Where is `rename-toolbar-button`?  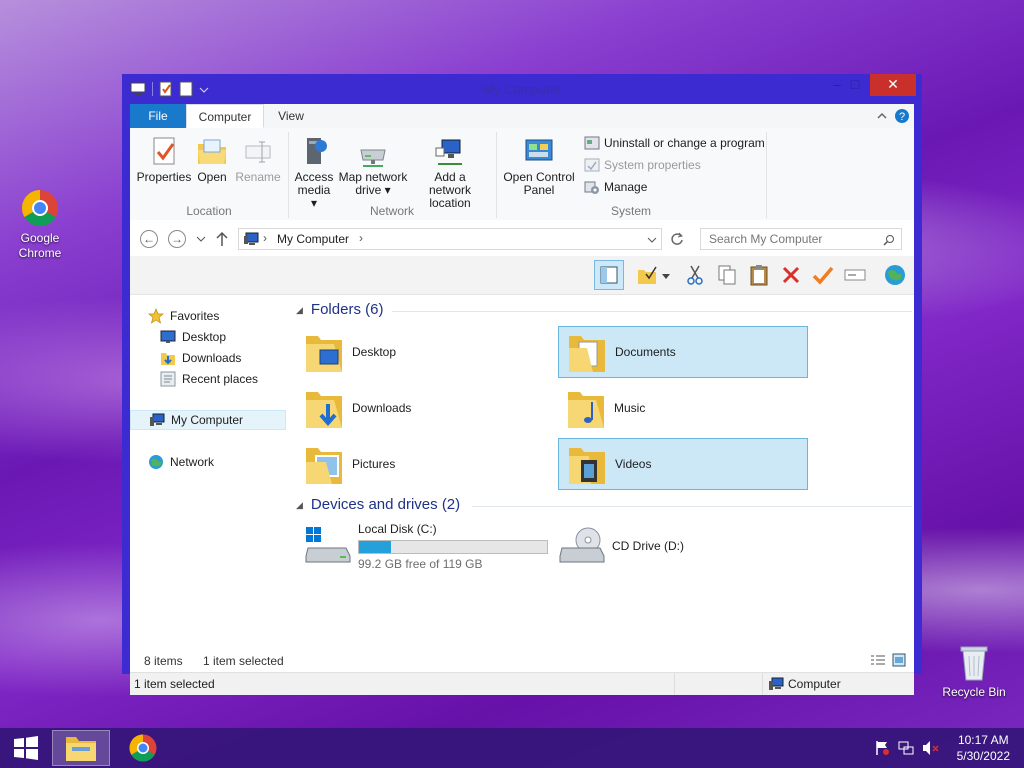
rename-toolbar-button is located at coordinates (855, 275).